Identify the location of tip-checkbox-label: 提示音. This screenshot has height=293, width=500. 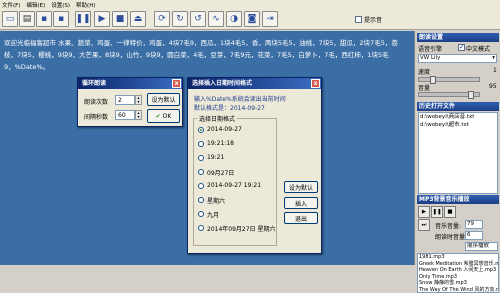
(373, 19).